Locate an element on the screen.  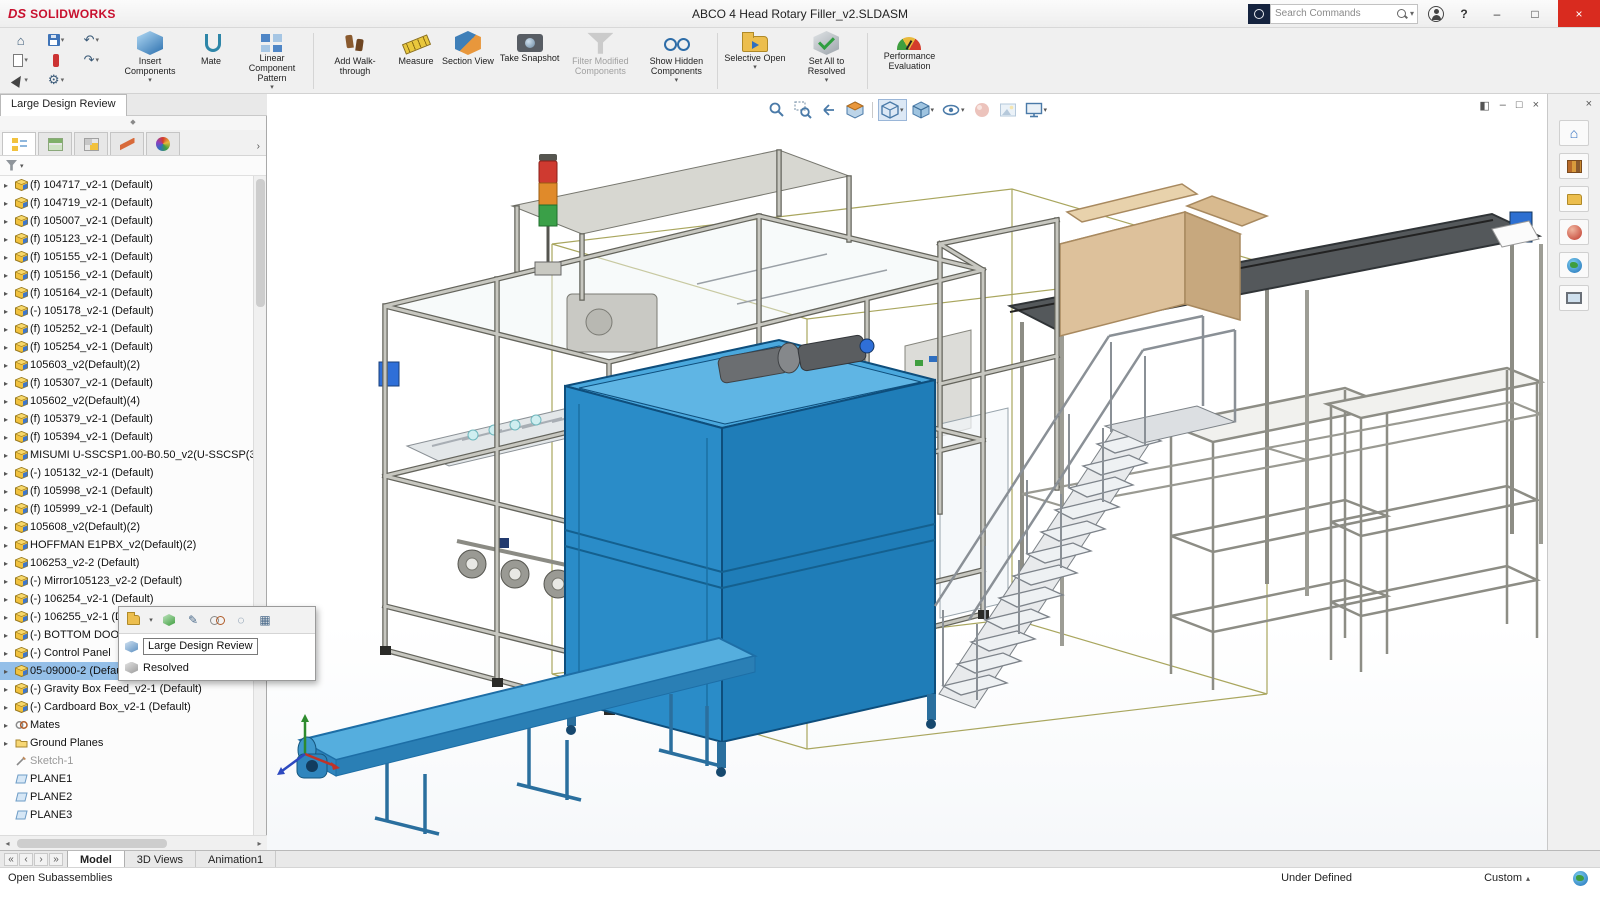
context-menu-item: Resolved is located at coordinates (217, 667).